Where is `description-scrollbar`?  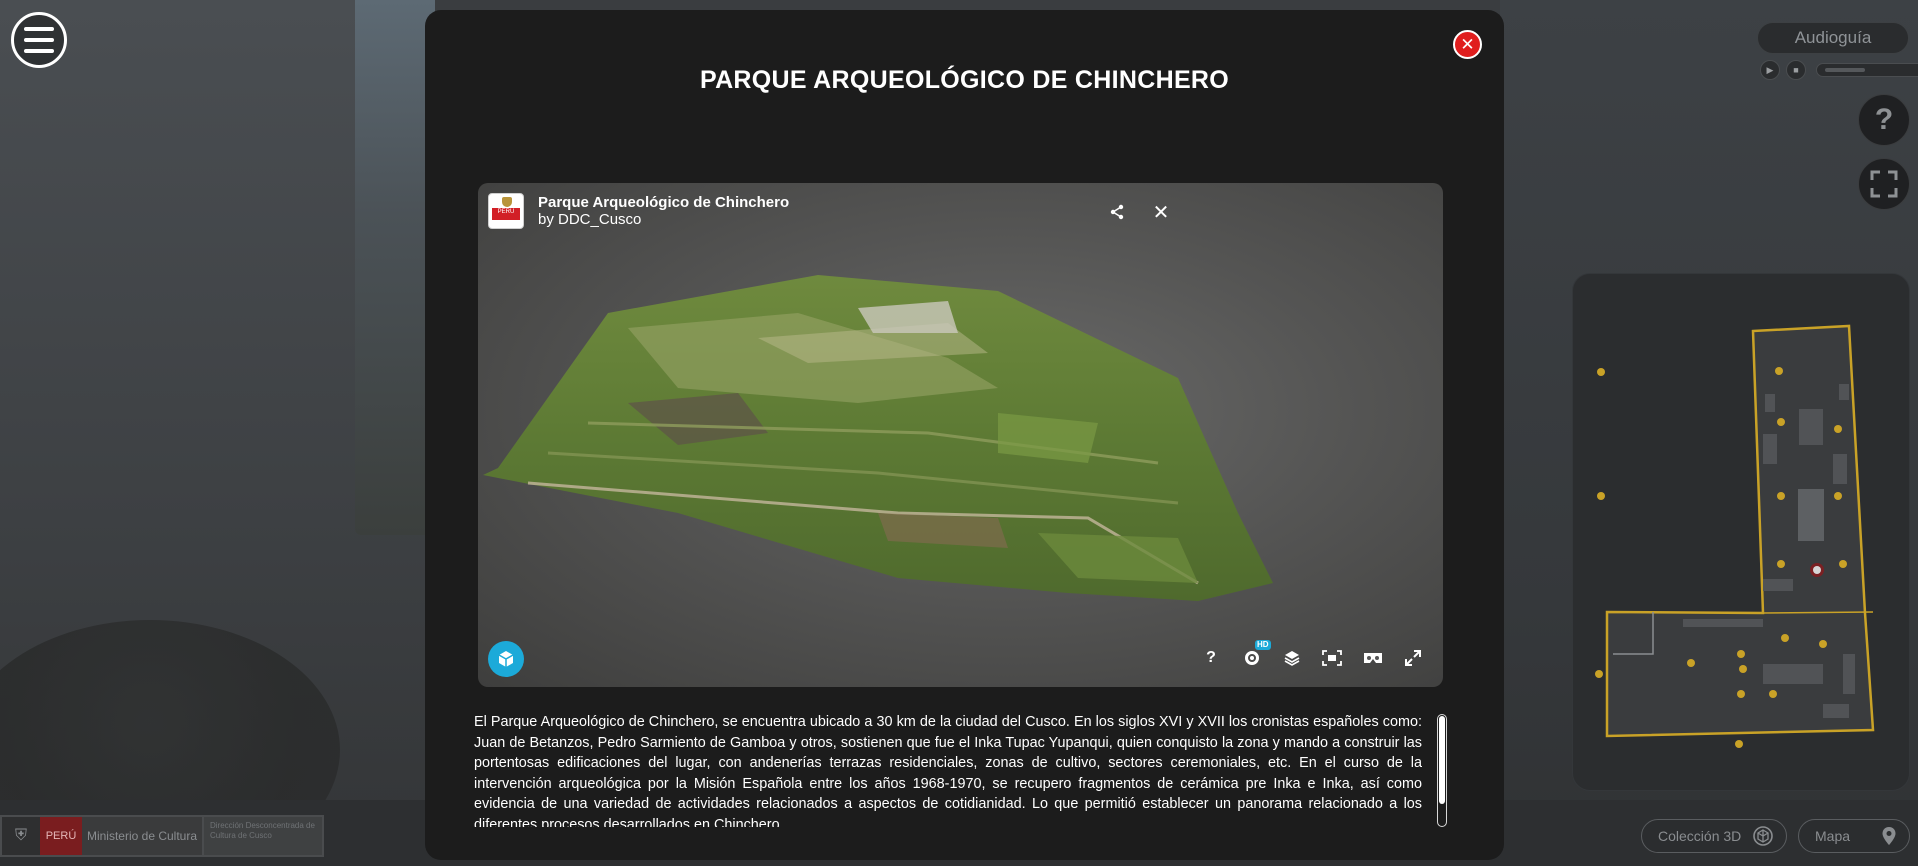 description-scrollbar is located at coordinates (1442, 770).